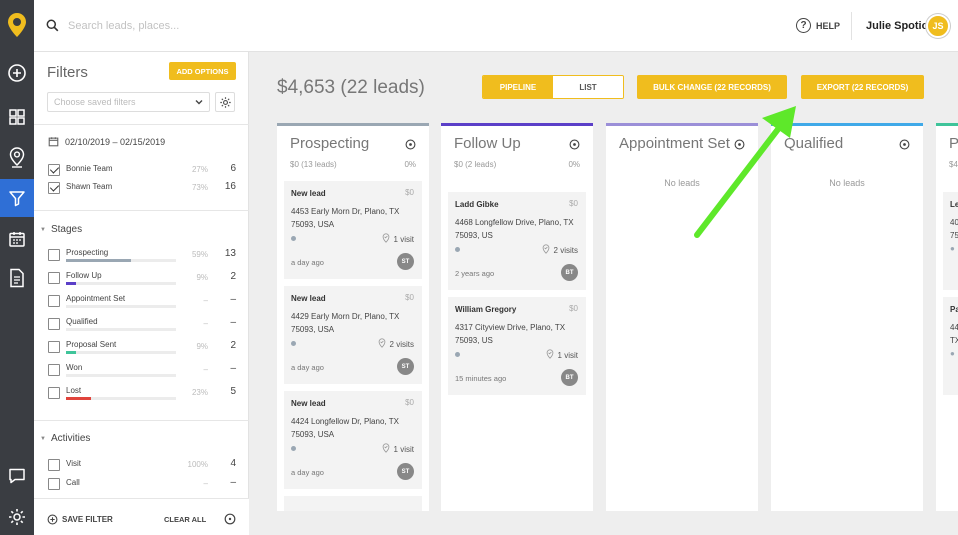  I want to click on lead-card: Pa 44 TX ●, so click(950, 346).